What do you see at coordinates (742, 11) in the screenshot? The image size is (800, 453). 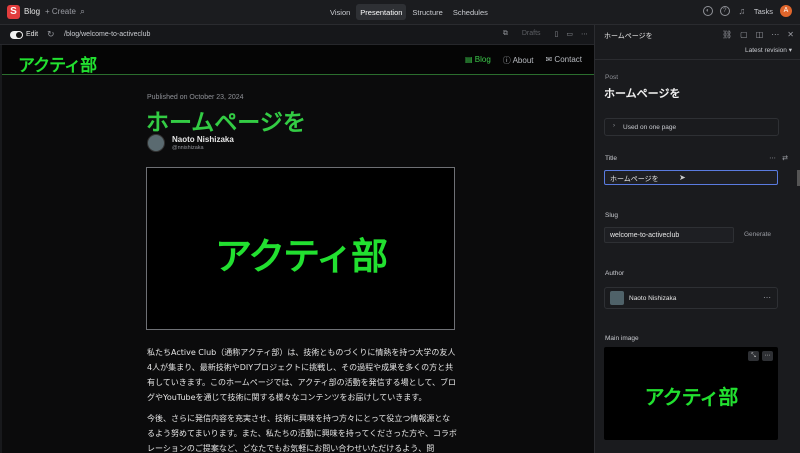 I see `notifications-icon: ♫` at bounding box center [742, 11].